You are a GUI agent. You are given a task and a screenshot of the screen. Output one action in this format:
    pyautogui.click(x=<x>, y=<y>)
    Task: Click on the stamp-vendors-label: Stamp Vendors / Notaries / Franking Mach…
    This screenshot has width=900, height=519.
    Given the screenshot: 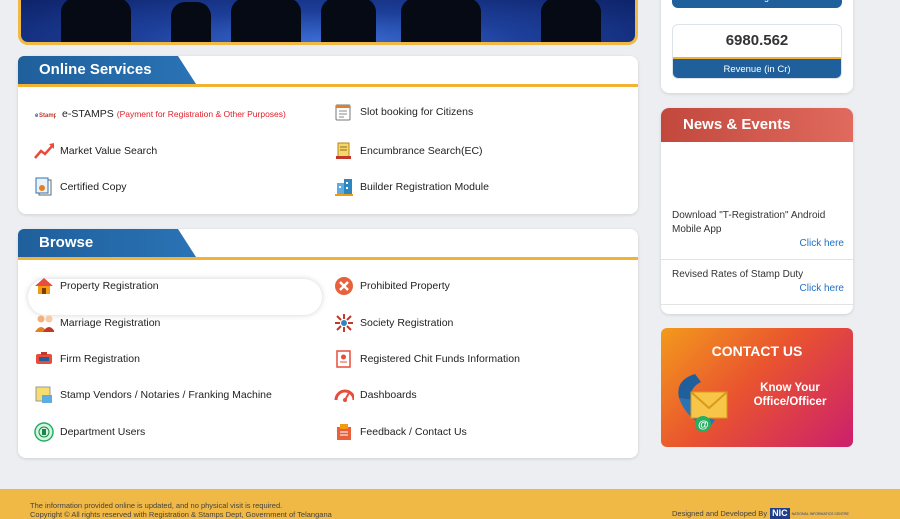 What is the action you would take?
    pyautogui.click(x=166, y=395)
    